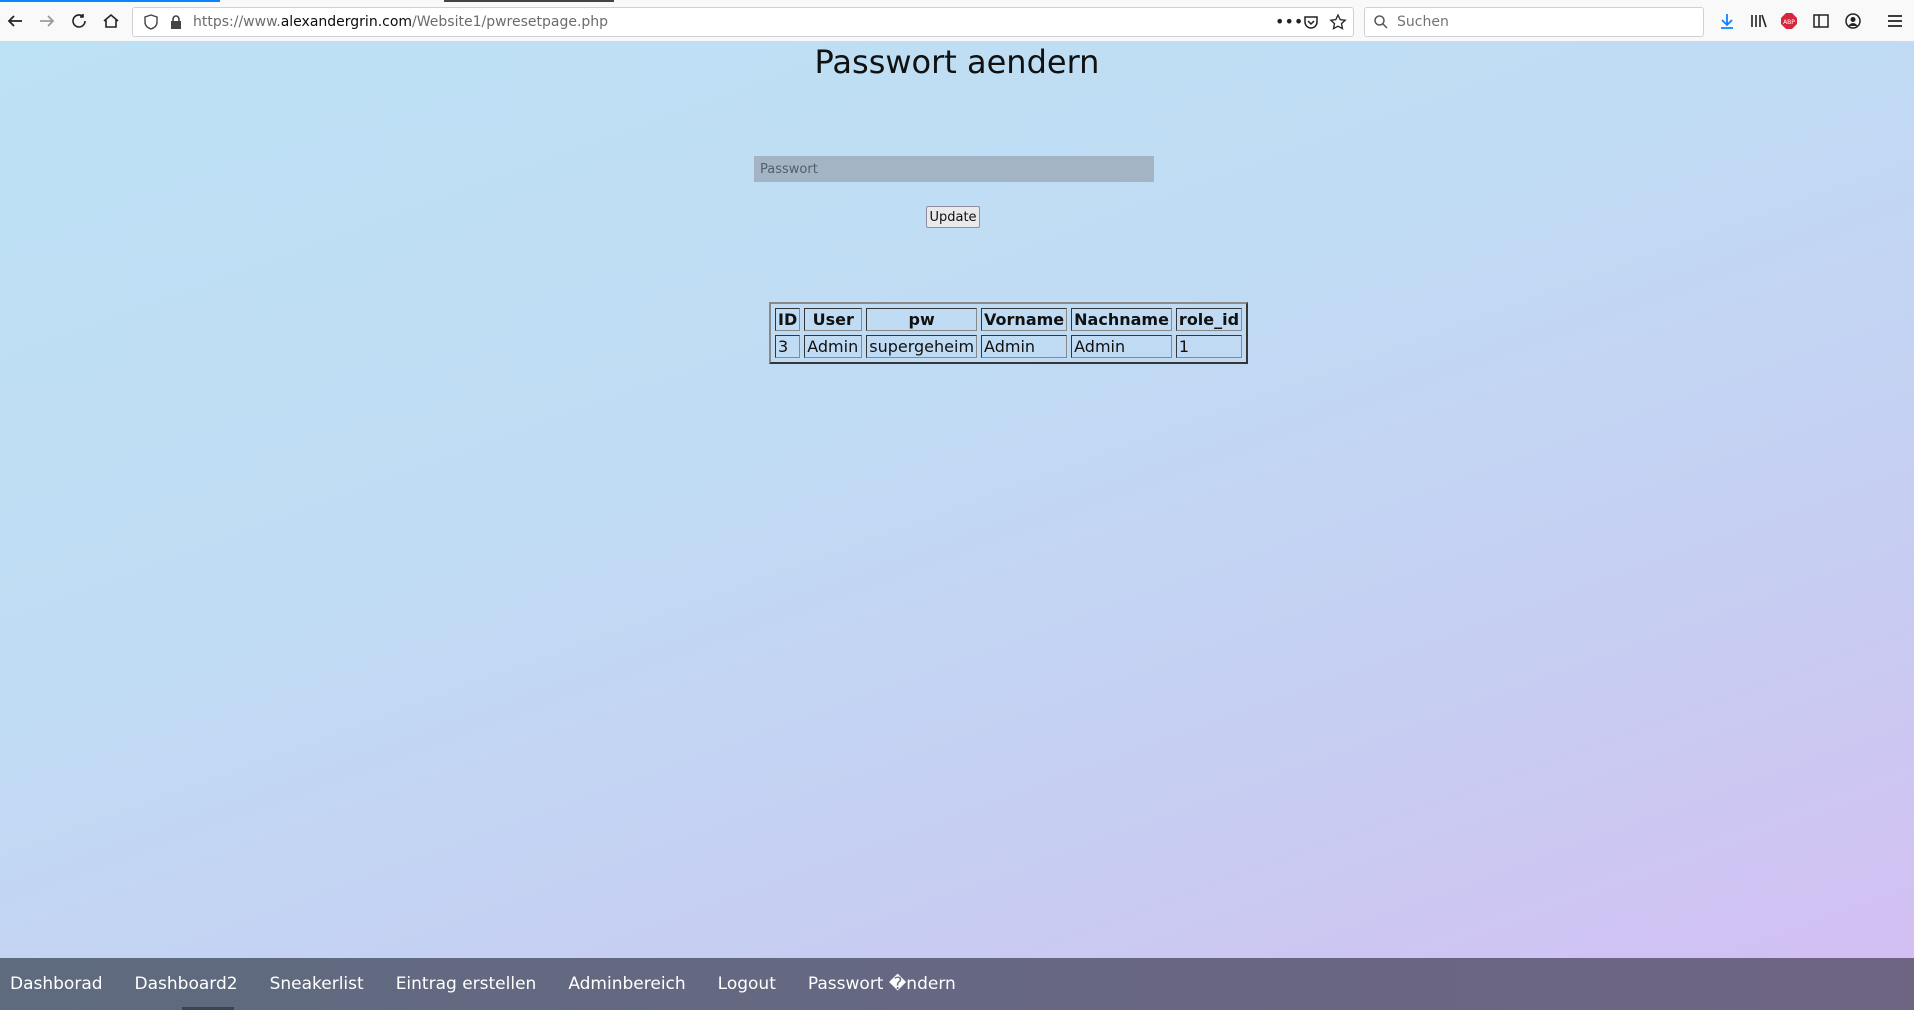 This screenshot has height=1010, width=1914. Describe the element at coordinates (47, 21) in the screenshot. I see `forward-icon` at that location.